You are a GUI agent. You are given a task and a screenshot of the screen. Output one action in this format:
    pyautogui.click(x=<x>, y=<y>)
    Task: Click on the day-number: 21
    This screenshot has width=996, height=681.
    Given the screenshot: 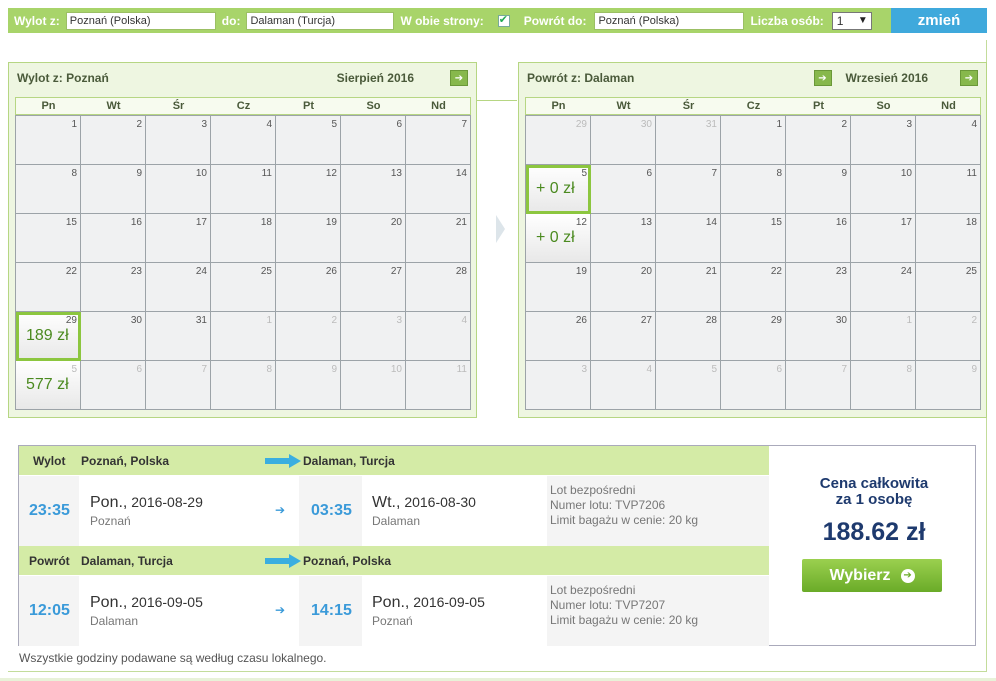 What is the action you would take?
    pyautogui.click(x=461, y=222)
    